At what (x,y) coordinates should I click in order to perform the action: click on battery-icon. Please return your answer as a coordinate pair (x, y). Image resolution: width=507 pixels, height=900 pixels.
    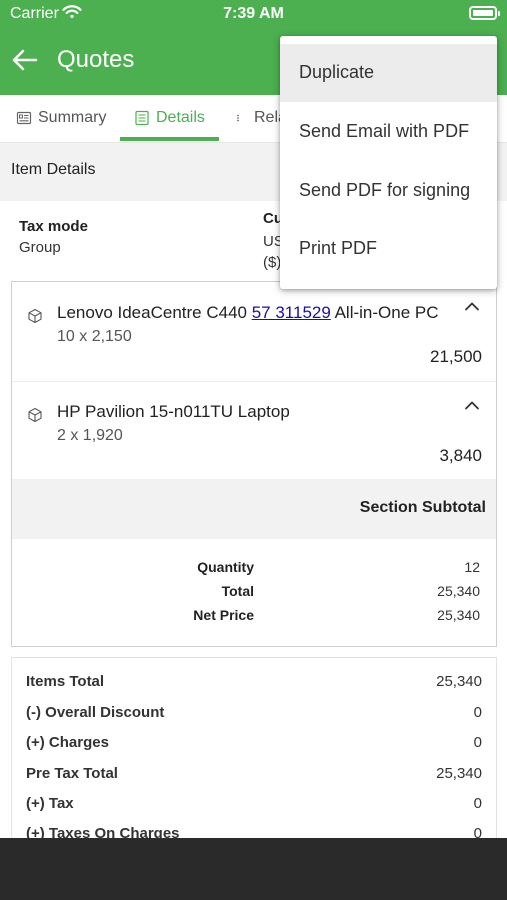
    Looking at the image, I should click on (484, 13).